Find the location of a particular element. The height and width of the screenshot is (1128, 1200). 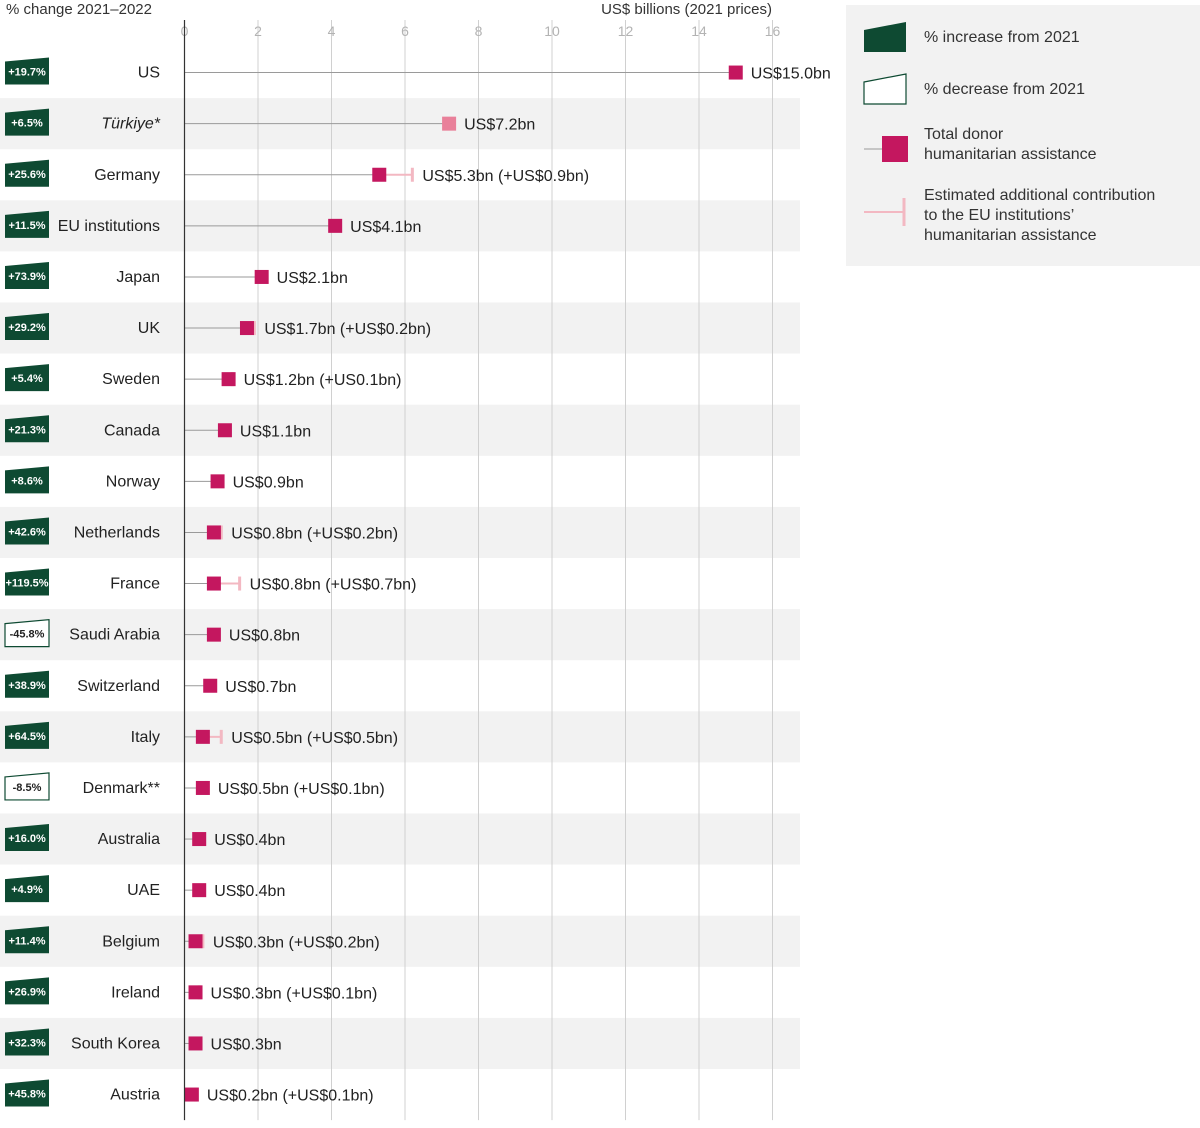

chart-row: +45.8% Austria US$0.2bn (+US$0.1bn) is located at coordinates (189, 1093).